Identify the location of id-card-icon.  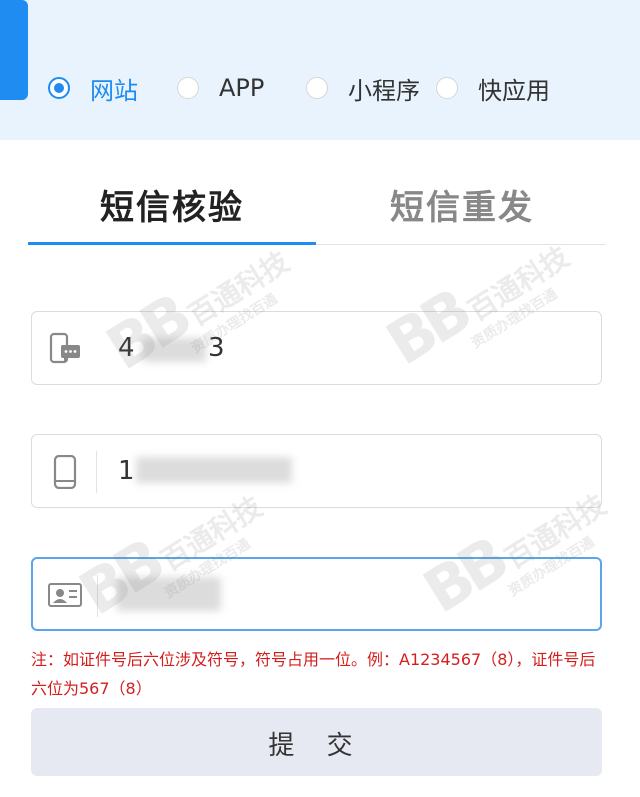
(65, 595).